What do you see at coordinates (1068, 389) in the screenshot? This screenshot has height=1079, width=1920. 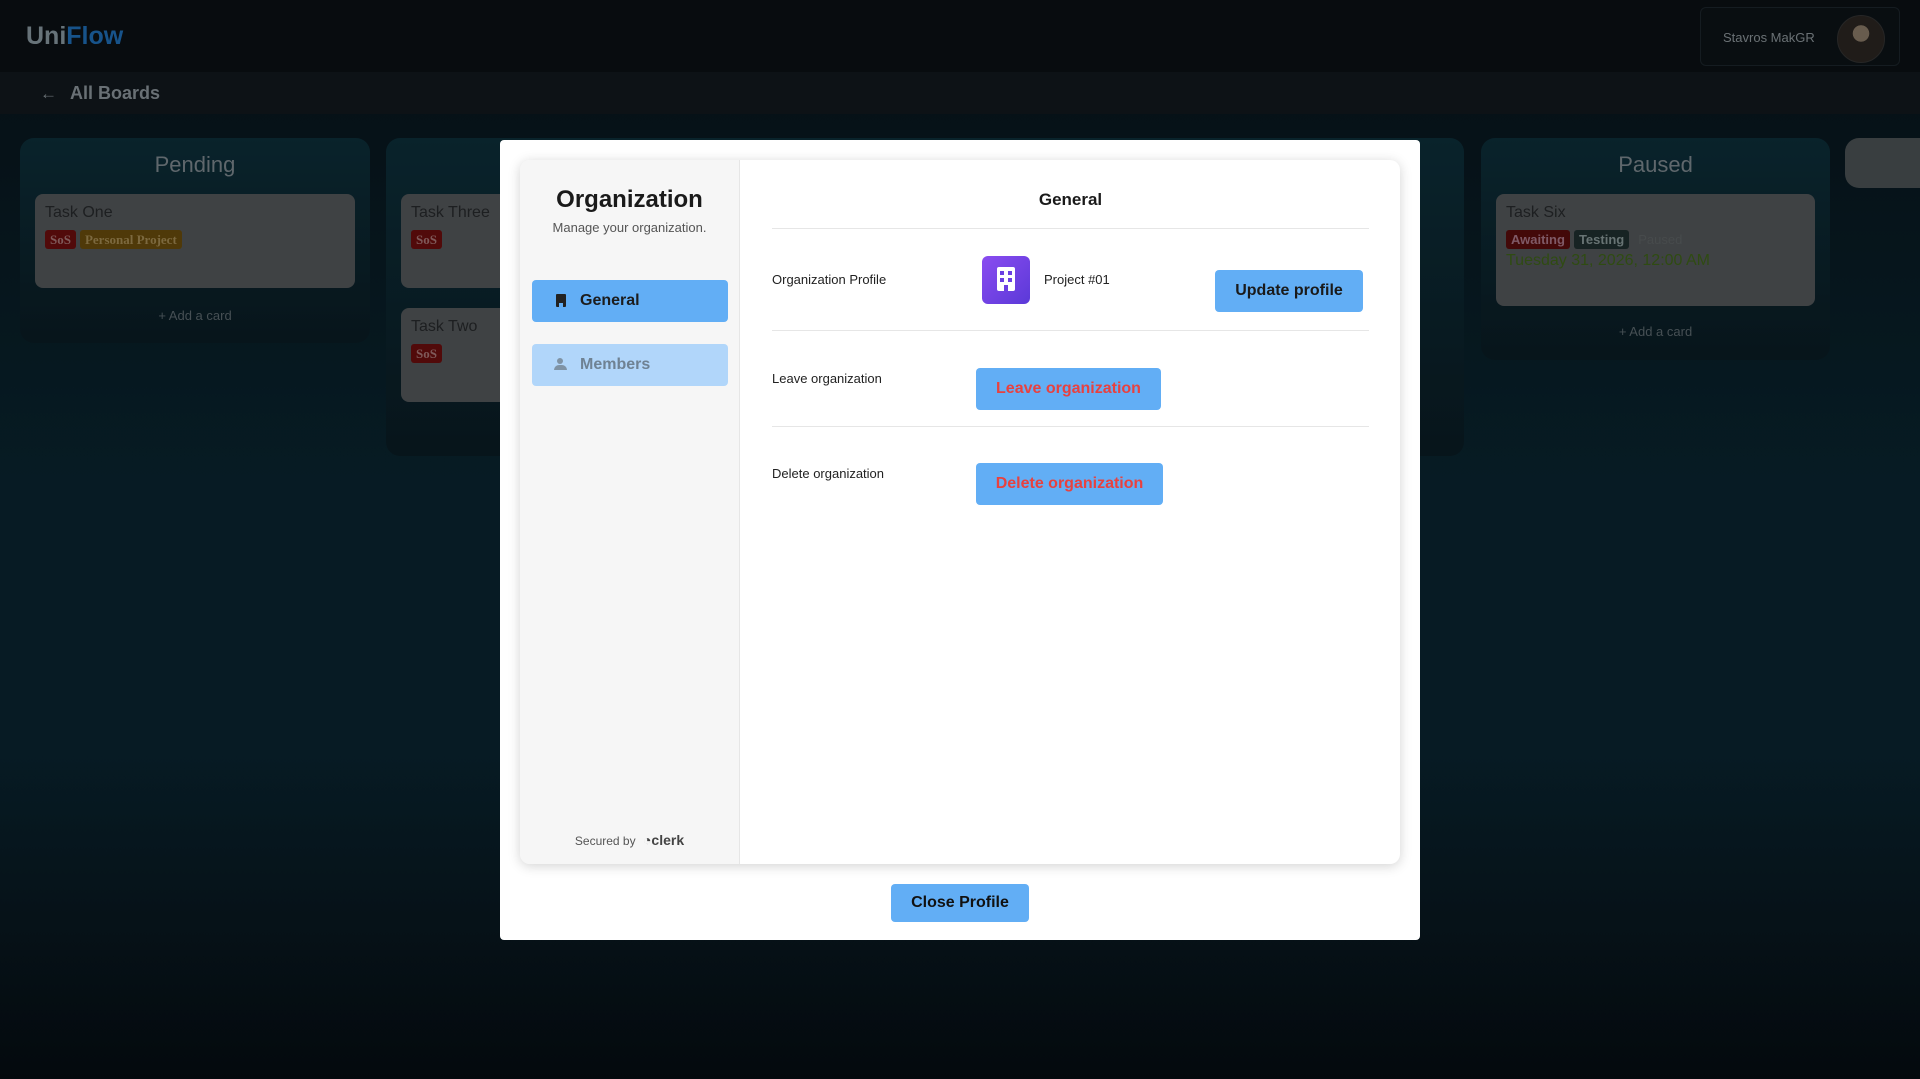 I see `leave-organization-button: Leave organization` at bounding box center [1068, 389].